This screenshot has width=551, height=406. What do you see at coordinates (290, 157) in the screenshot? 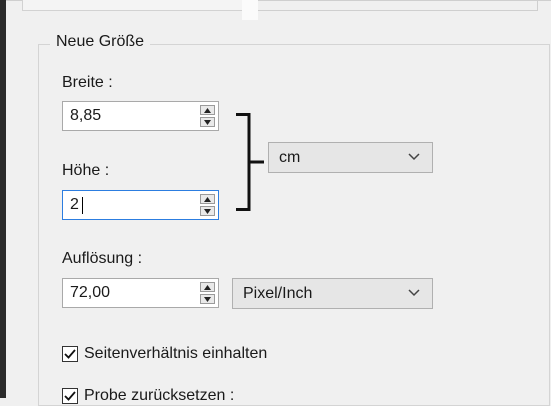
I see `unit-select-value: cm` at bounding box center [290, 157].